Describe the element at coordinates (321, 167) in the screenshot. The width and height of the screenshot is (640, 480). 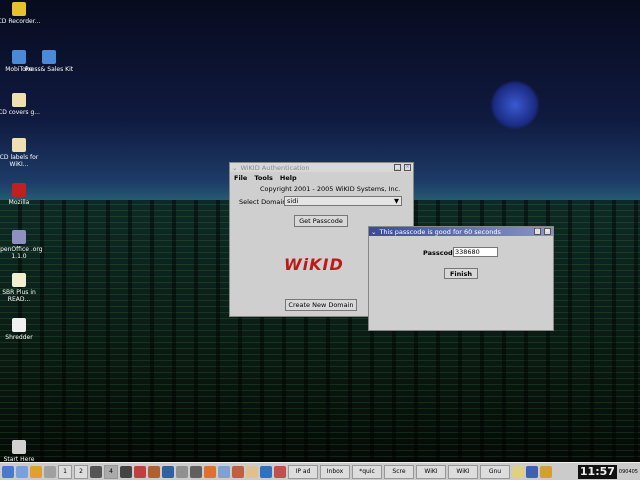
I see `title-bar: ⌄ WiKID Authentication _ ×` at that location.